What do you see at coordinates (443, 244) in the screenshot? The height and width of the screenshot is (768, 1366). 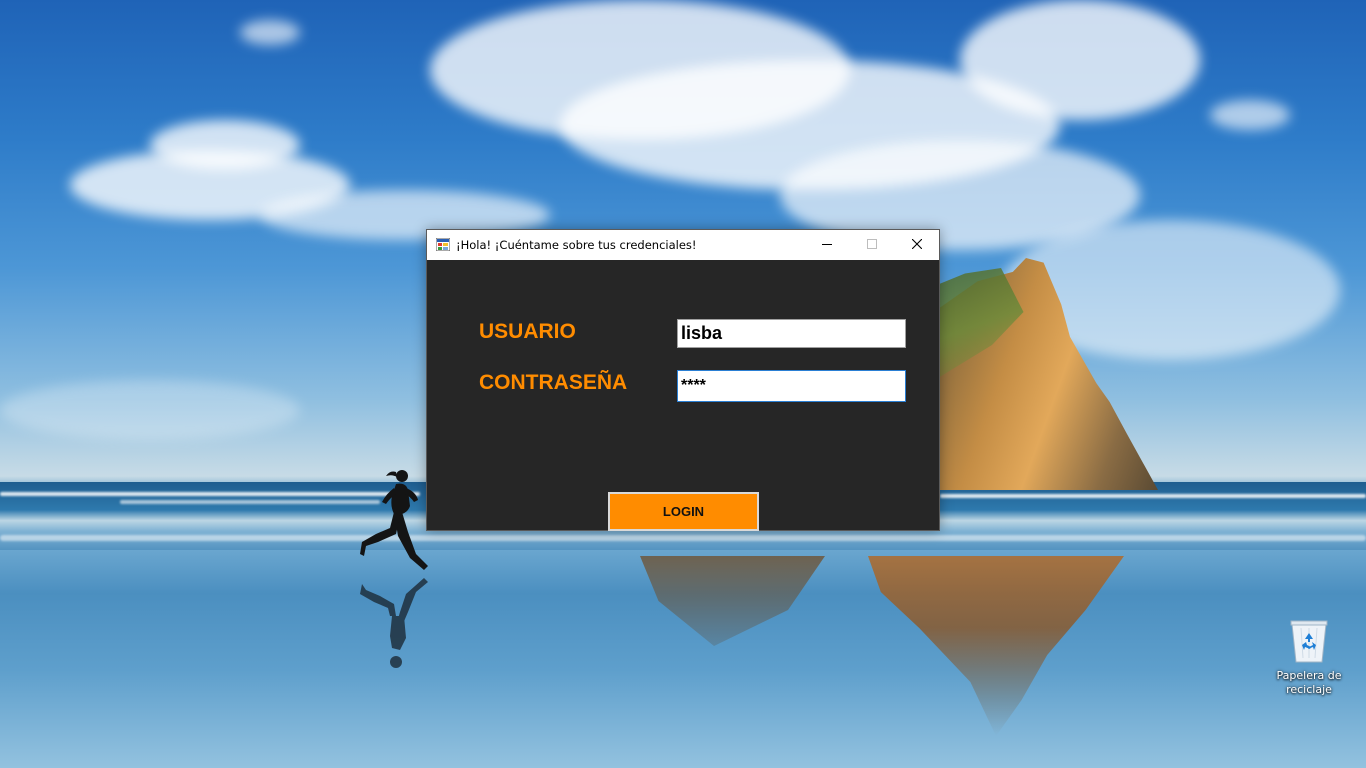 I see `form-app-icon` at bounding box center [443, 244].